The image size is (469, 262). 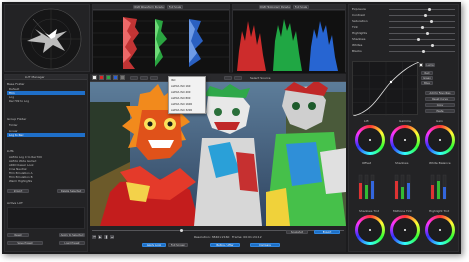 What do you see at coordinates (46, 125) in the screenshot?
I see `group-folder-item: Folder` at bounding box center [46, 125].